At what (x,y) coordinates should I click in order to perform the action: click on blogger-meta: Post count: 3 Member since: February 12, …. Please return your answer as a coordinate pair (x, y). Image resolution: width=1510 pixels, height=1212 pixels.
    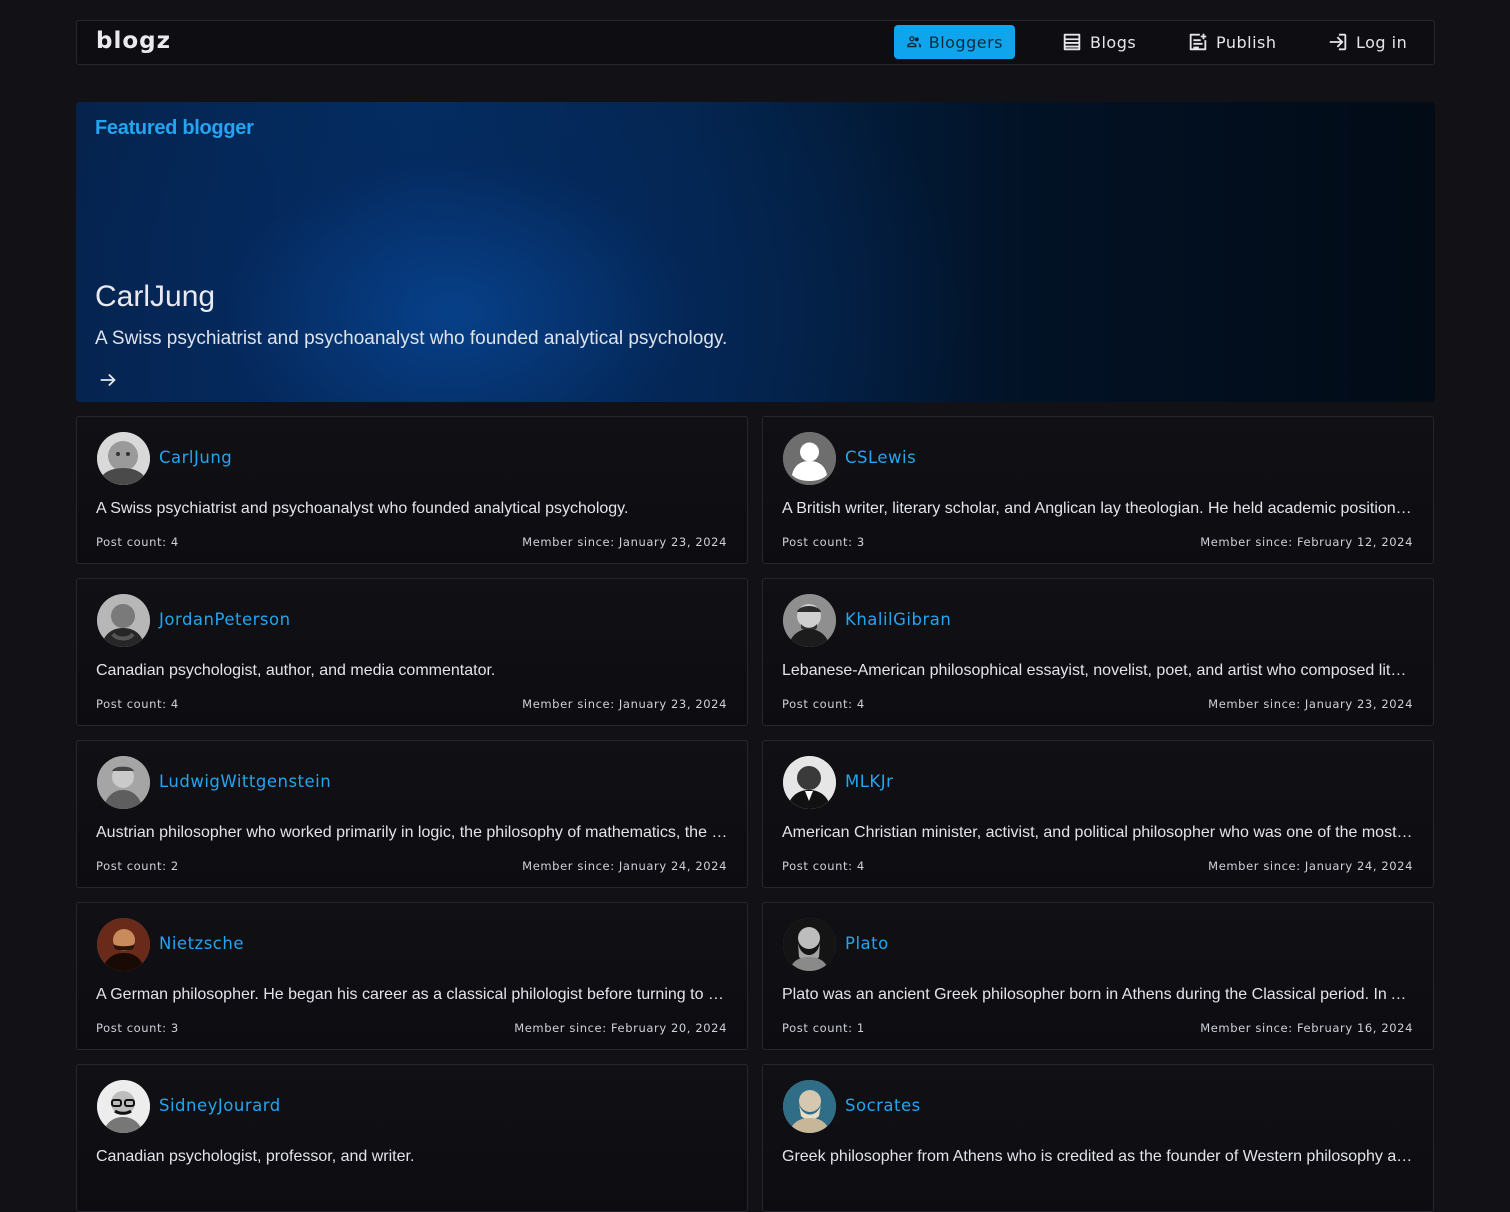
    Looking at the image, I should click on (1097, 542).